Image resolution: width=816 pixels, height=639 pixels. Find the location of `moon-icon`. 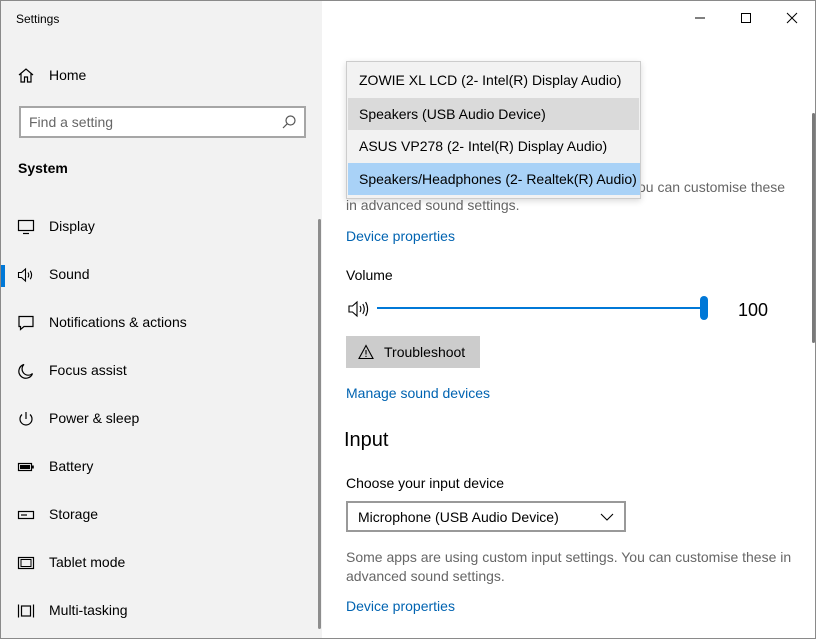

moon-icon is located at coordinates (26, 371).